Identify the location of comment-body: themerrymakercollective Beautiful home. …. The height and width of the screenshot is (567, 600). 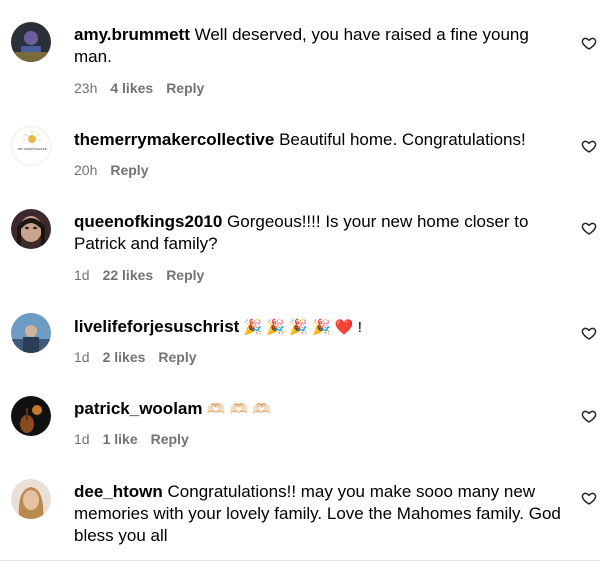
(319, 140).